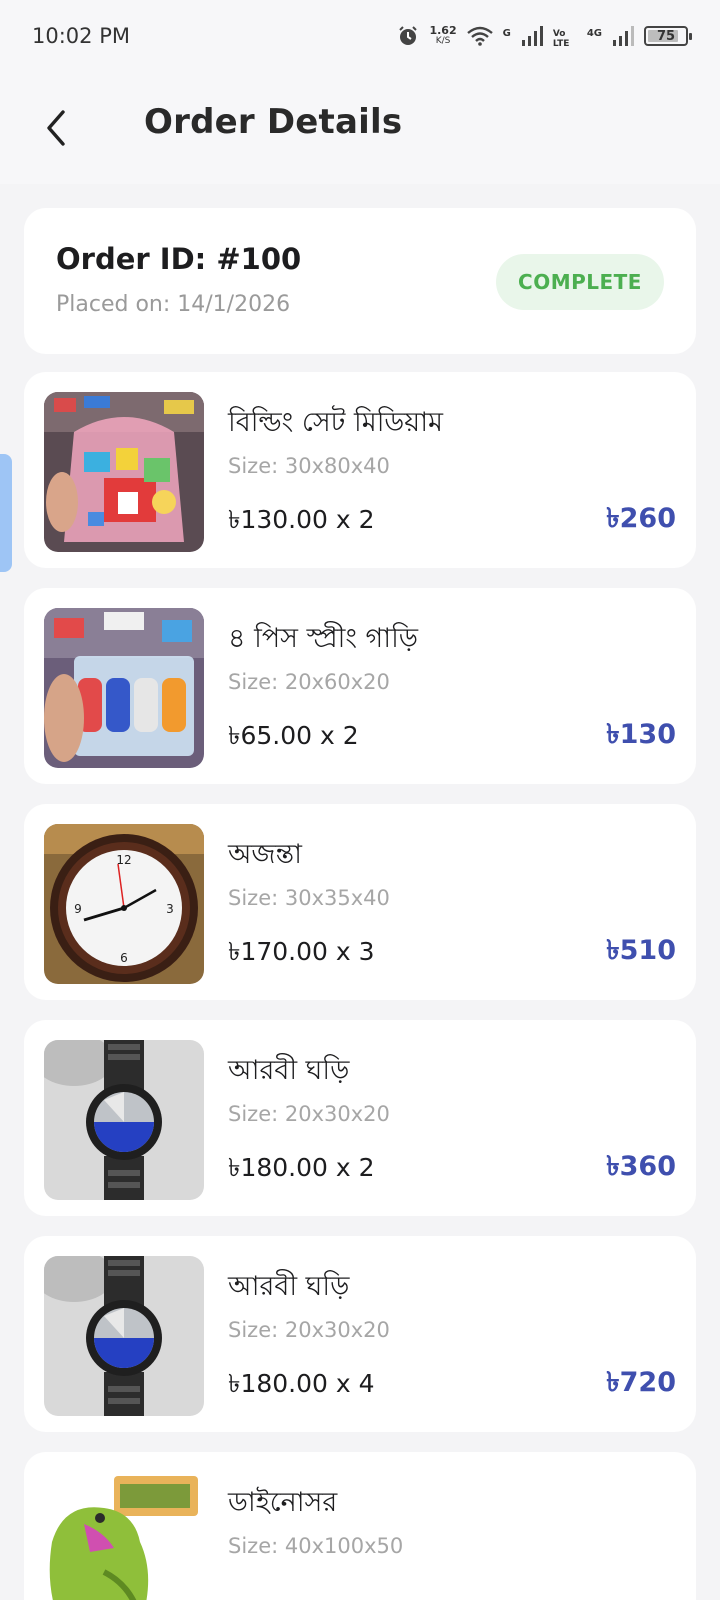  I want to click on item-name: ডাইনোসর, so click(283, 1502).